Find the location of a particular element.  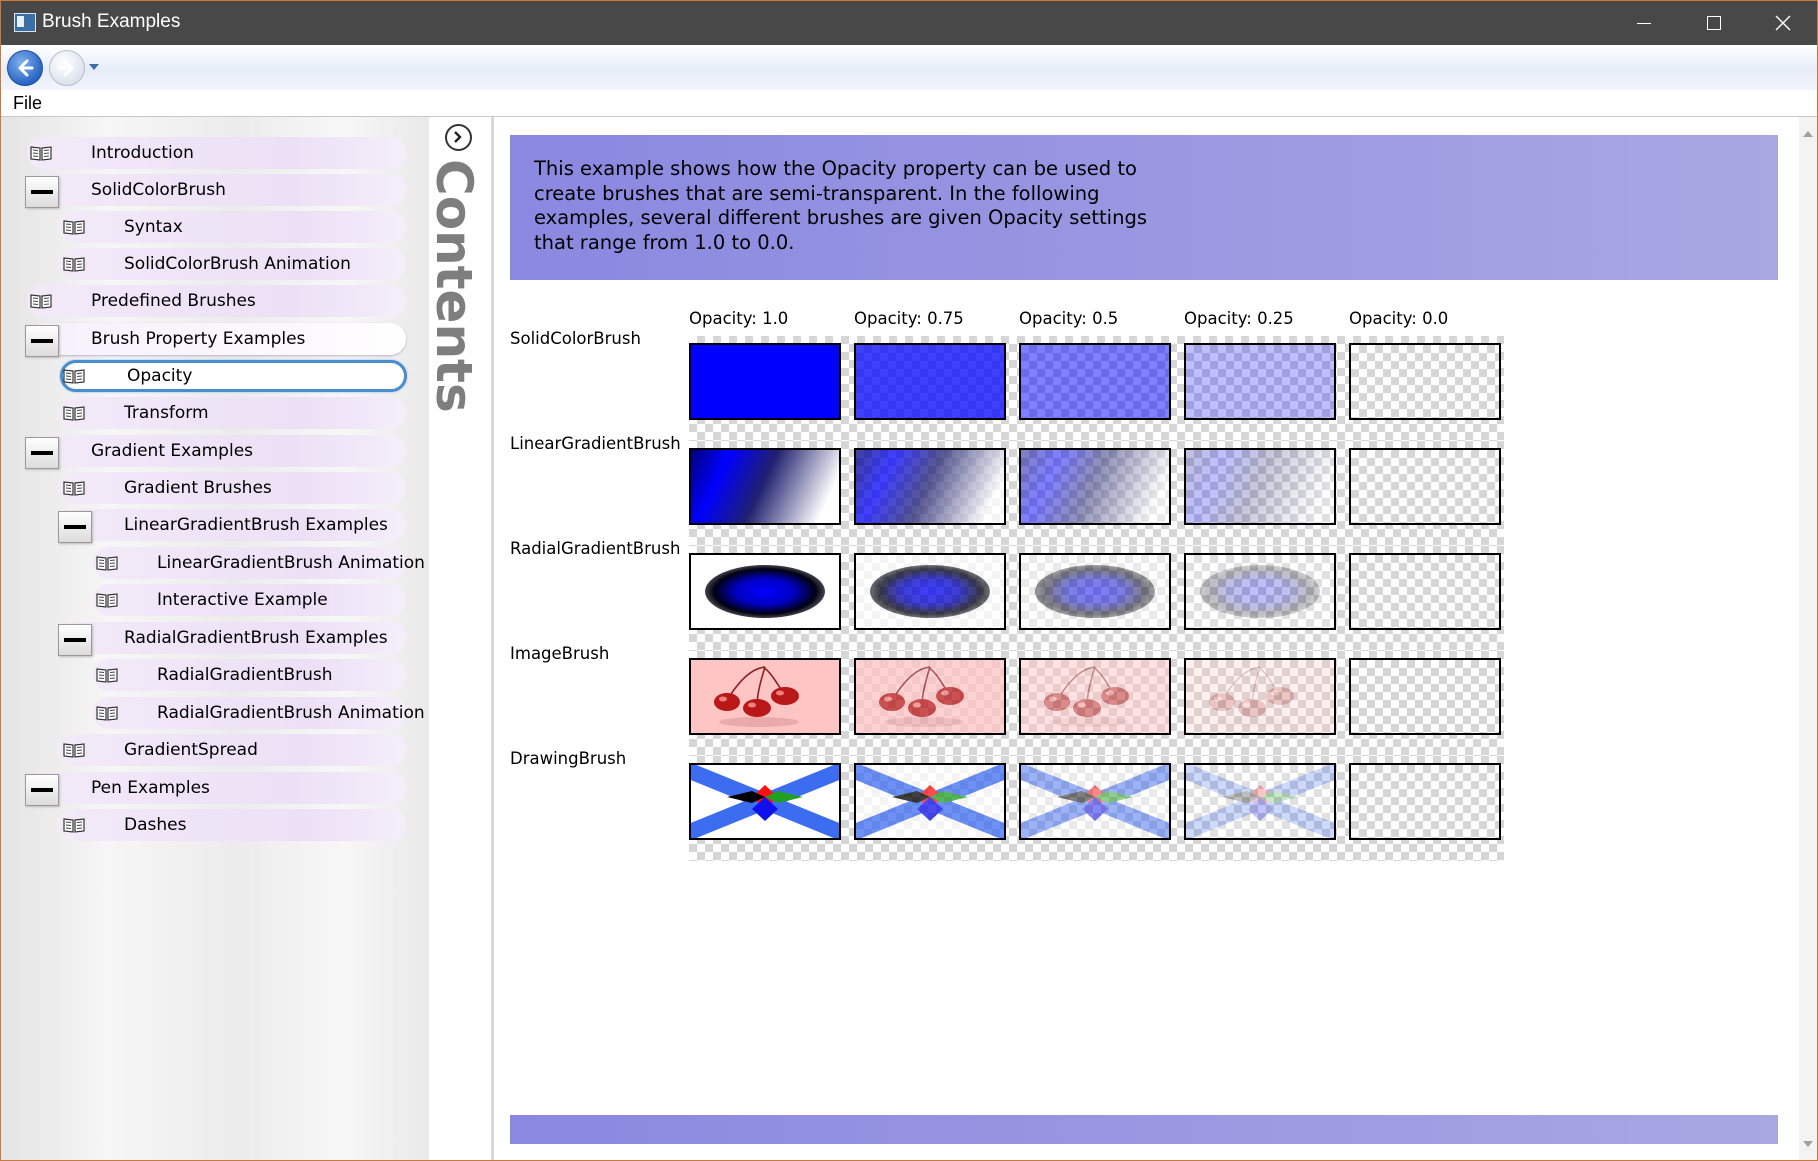

app-icon is located at coordinates (25, 22).